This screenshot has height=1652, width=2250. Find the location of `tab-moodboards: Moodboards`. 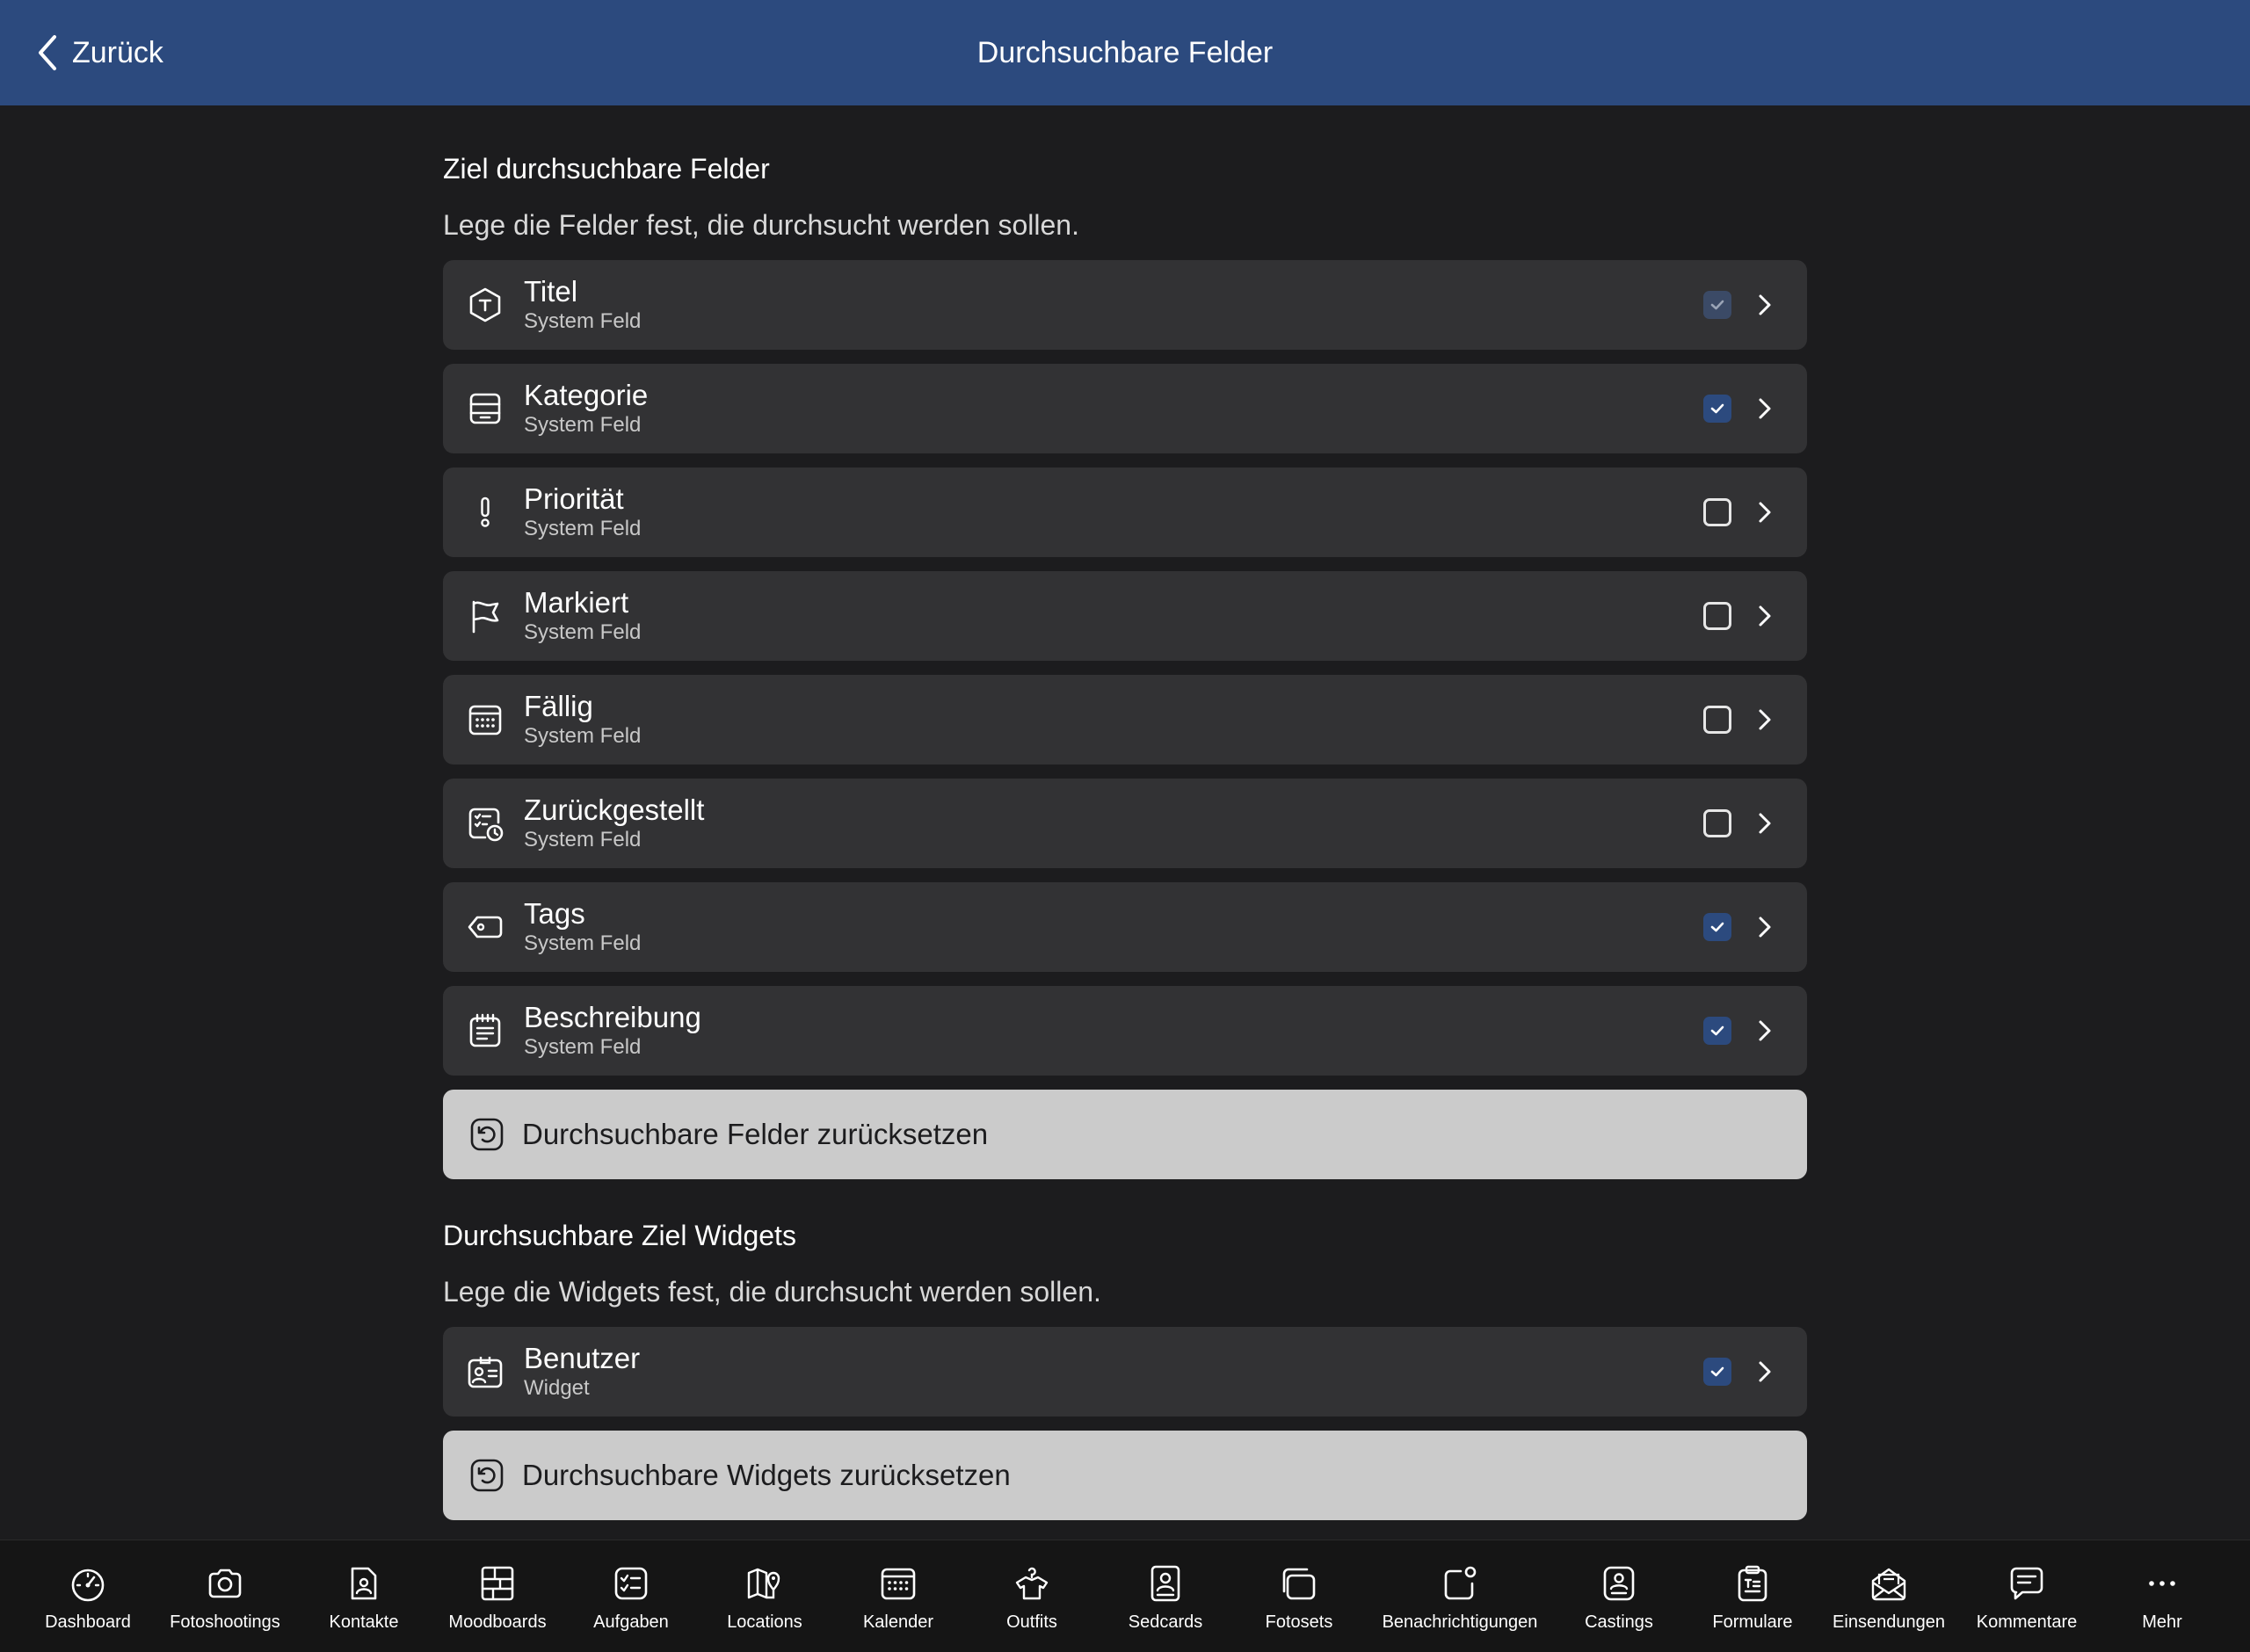

tab-moodboards: Moodboards is located at coordinates (498, 1596).